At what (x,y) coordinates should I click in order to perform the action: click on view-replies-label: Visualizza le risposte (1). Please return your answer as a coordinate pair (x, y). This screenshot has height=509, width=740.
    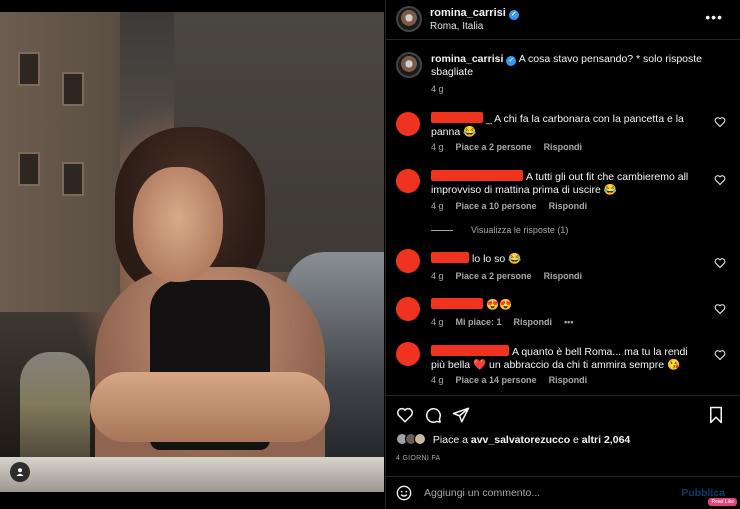
    Looking at the image, I should click on (519, 230).